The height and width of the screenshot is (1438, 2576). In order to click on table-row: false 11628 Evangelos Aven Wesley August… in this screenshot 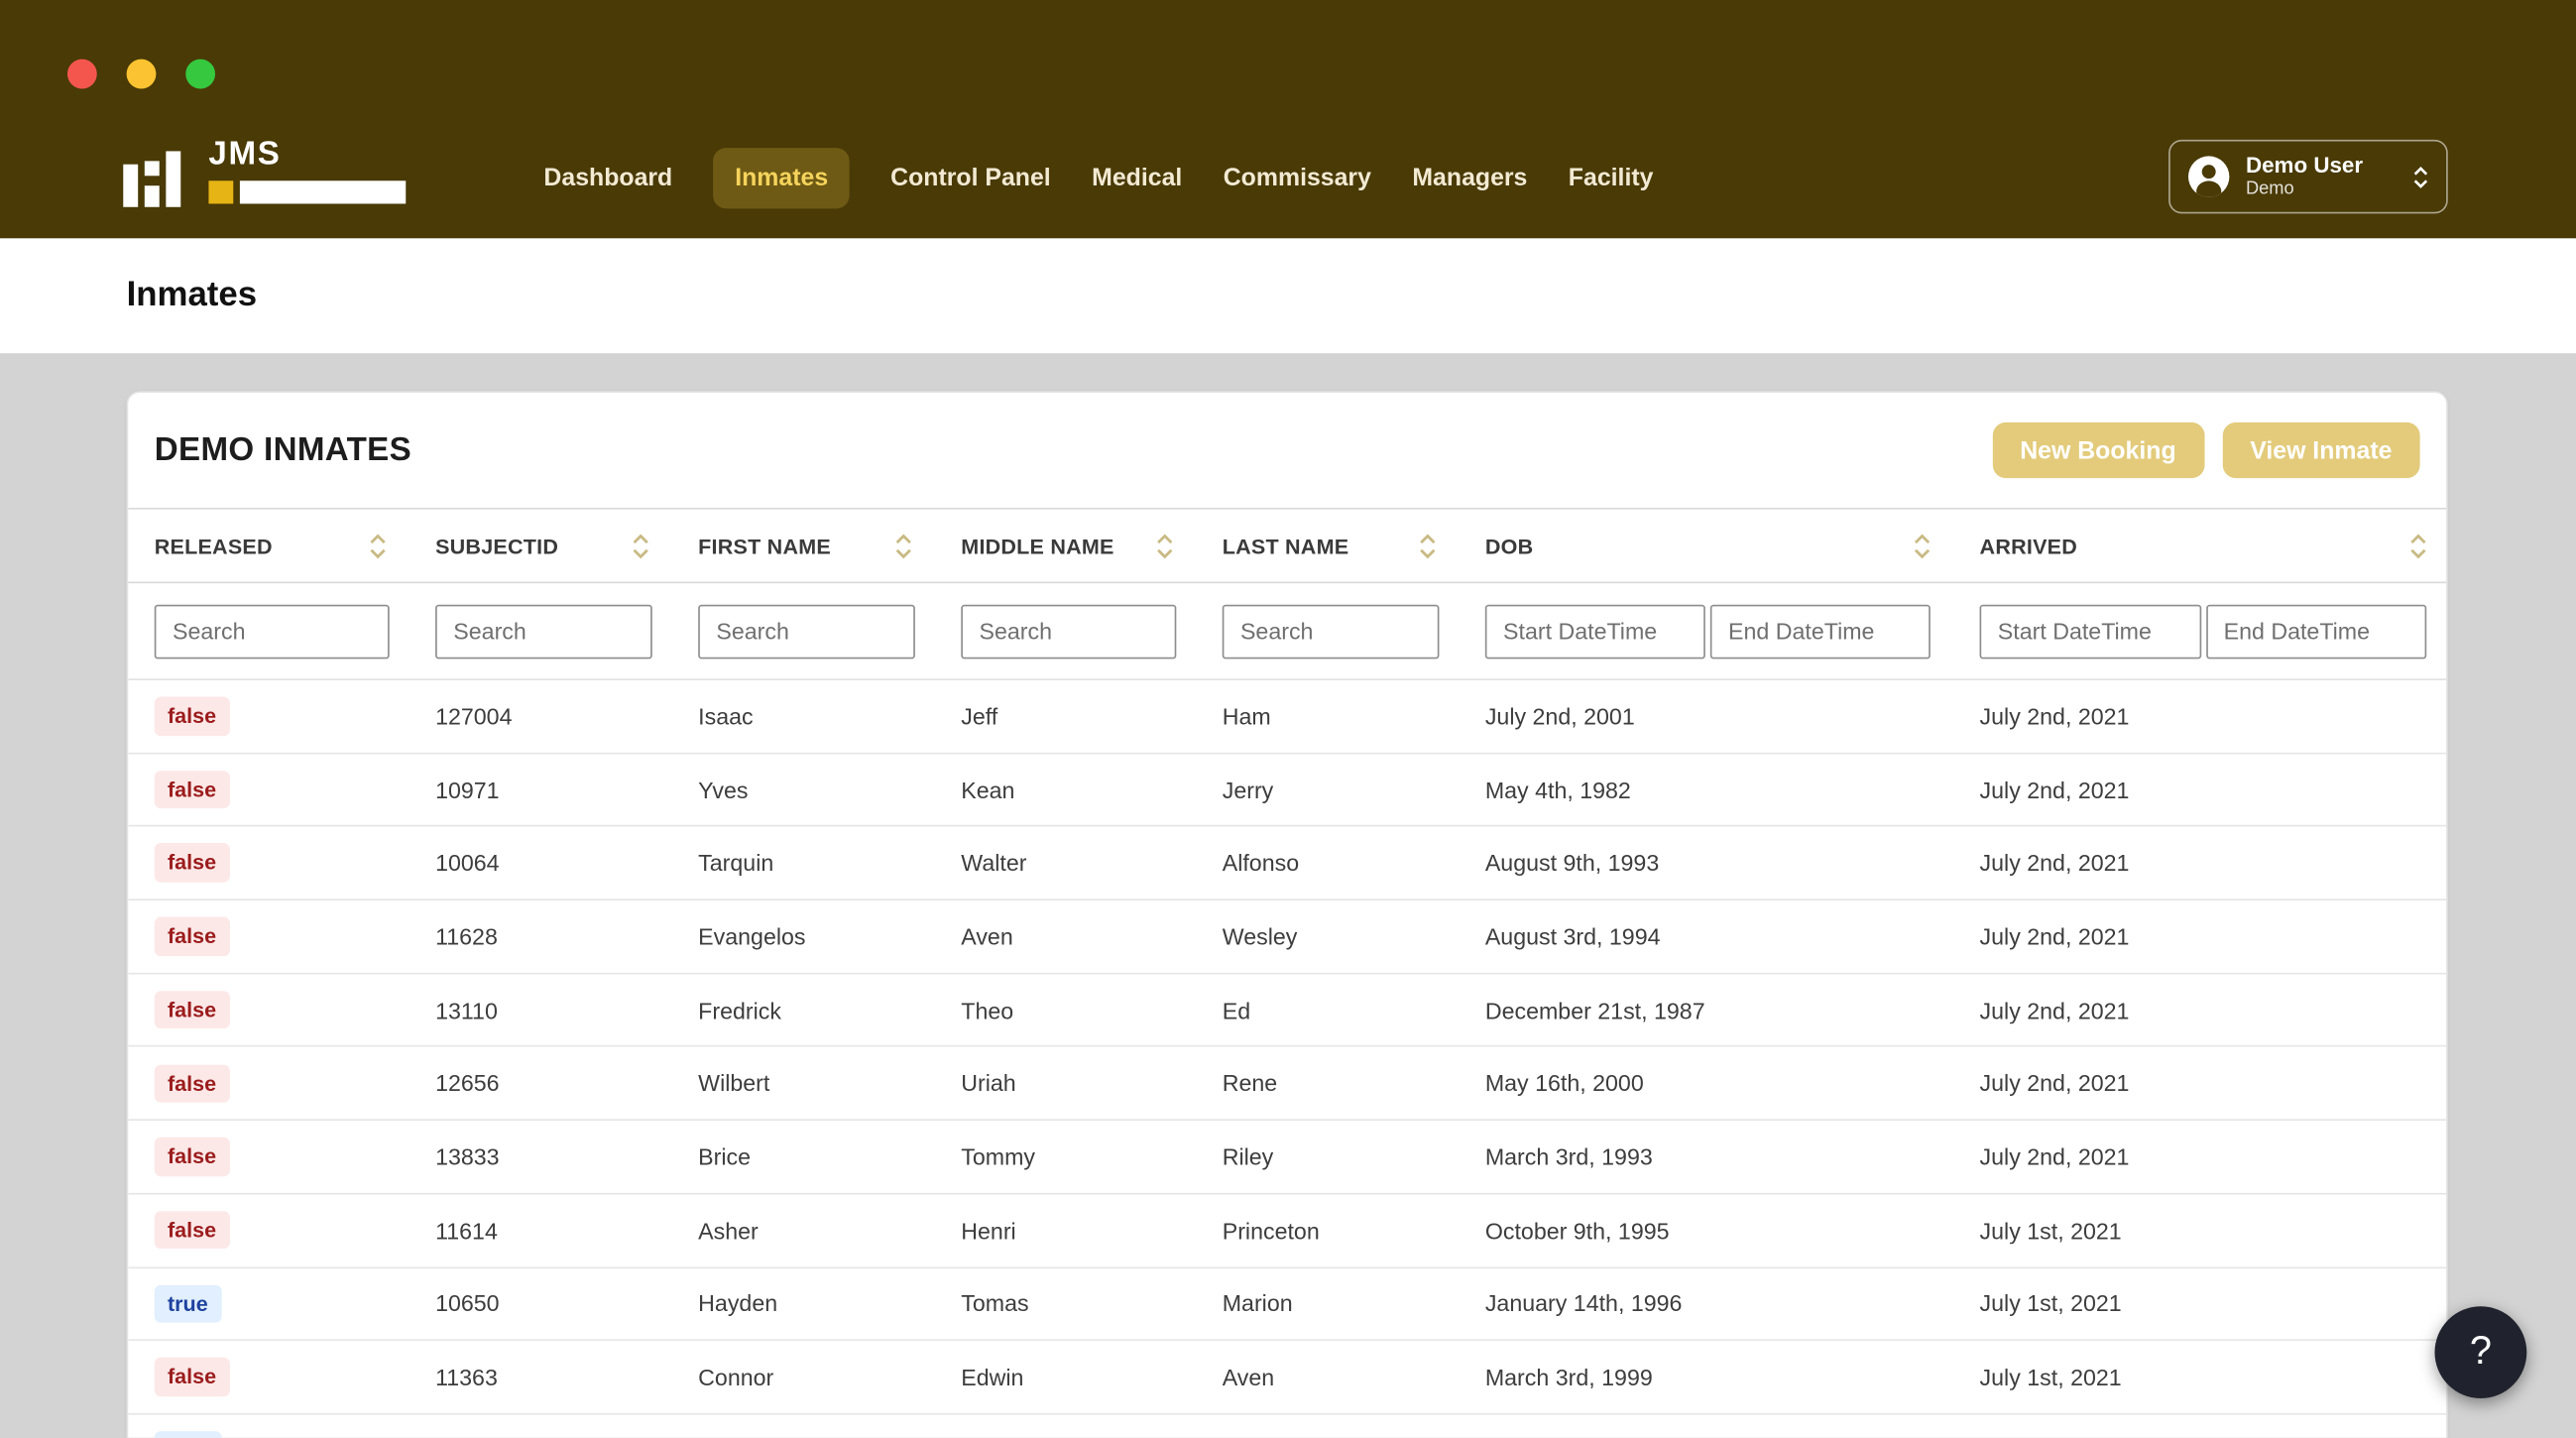, I will do `click(1287, 937)`.